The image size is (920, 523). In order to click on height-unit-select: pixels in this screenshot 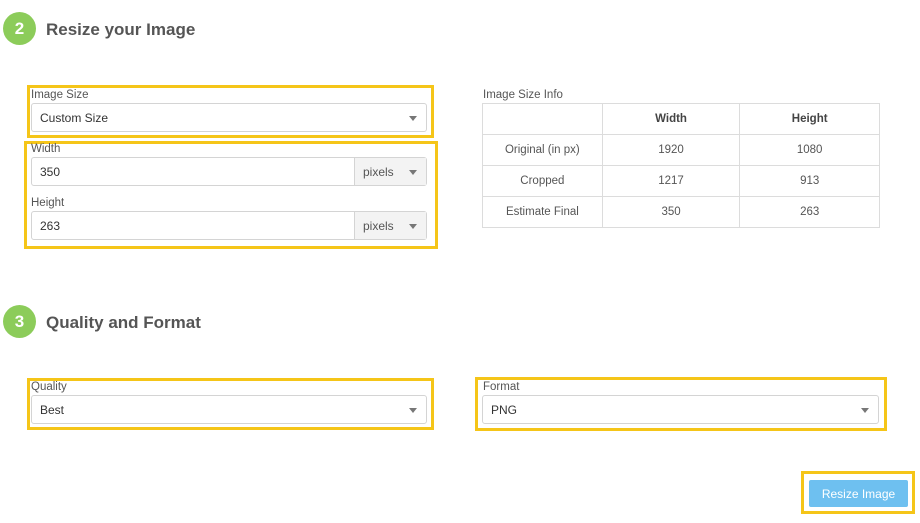, I will do `click(390, 225)`.